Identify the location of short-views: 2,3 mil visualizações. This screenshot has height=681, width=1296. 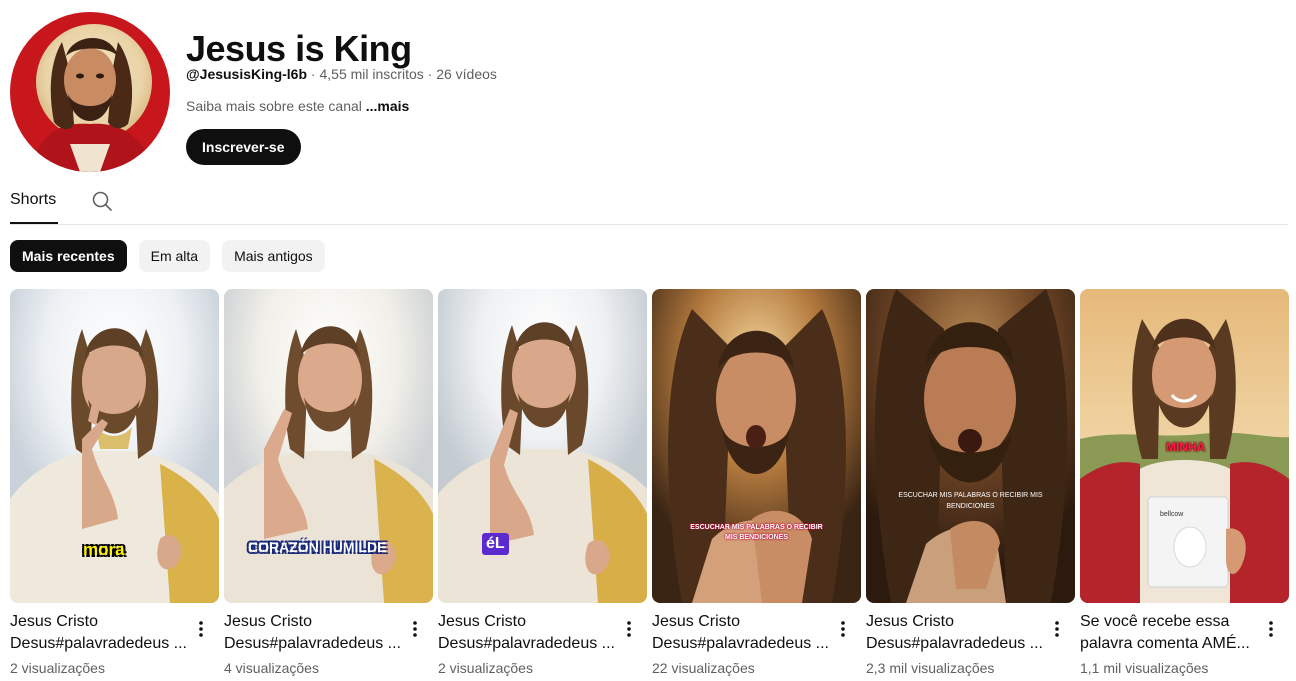
(930, 668).